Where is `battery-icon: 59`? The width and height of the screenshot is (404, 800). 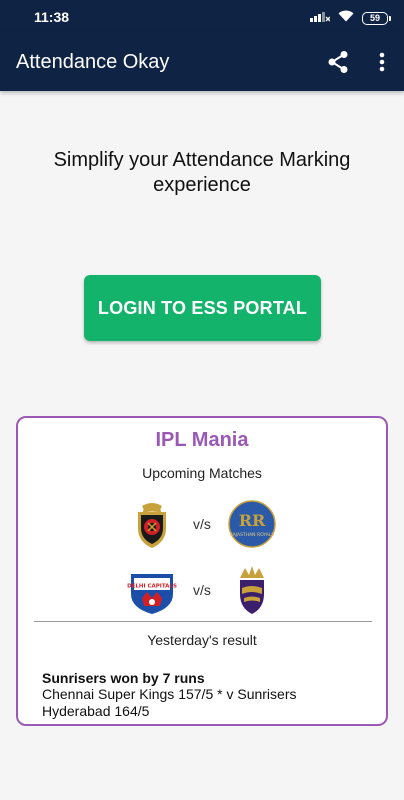
battery-icon: 59 is located at coordinates (376, 18).